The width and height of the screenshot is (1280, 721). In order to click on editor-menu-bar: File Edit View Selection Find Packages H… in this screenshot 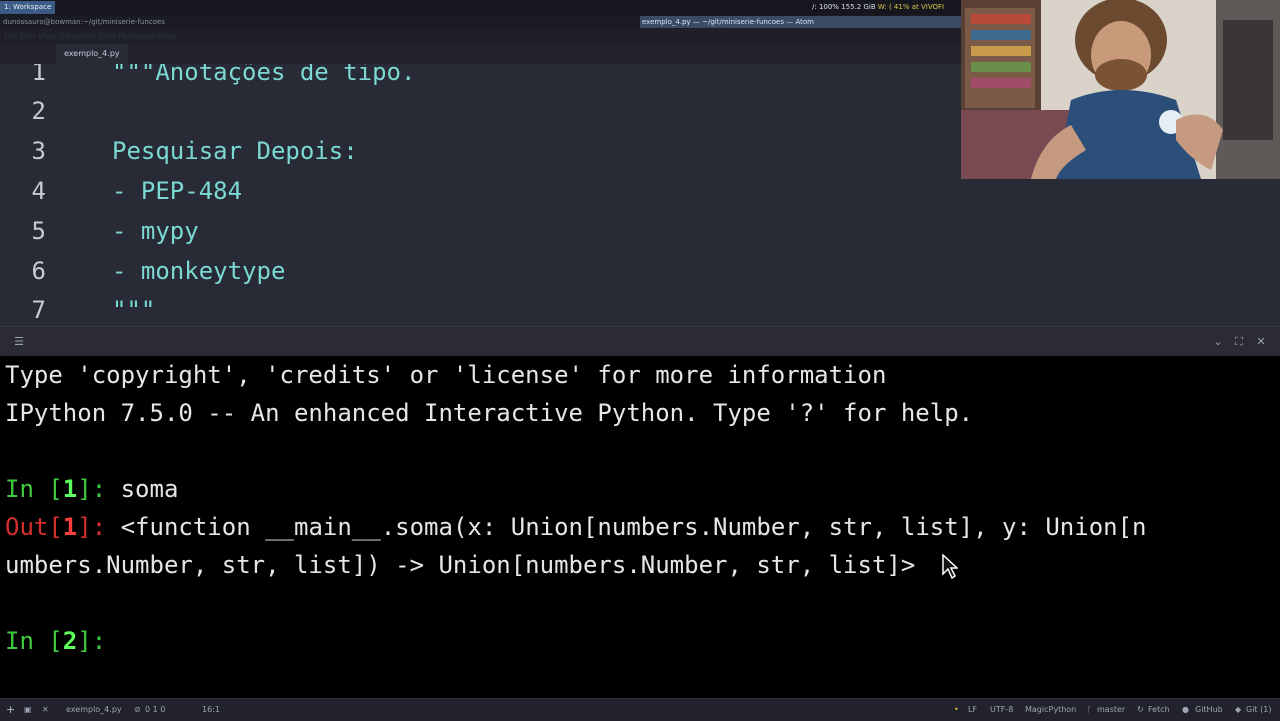, I will do `click(90, 36)`.